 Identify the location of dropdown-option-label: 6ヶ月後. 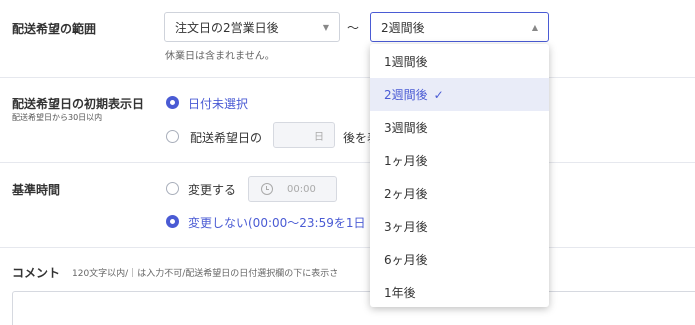
(406, 260).